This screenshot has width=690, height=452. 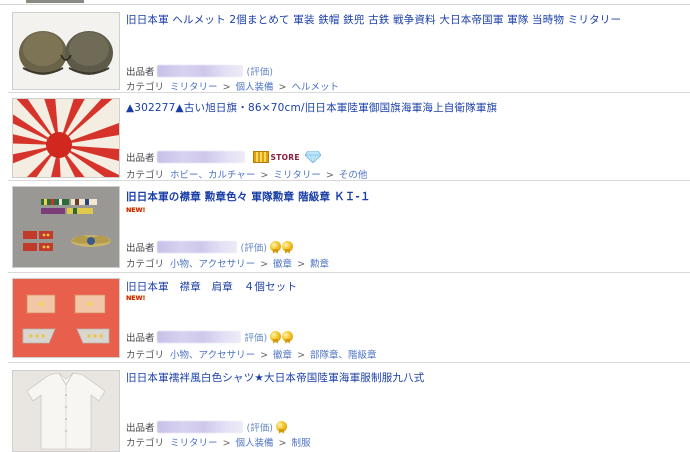 I want to click on item-thumbnail-shirt, so click(x=66, y=411).